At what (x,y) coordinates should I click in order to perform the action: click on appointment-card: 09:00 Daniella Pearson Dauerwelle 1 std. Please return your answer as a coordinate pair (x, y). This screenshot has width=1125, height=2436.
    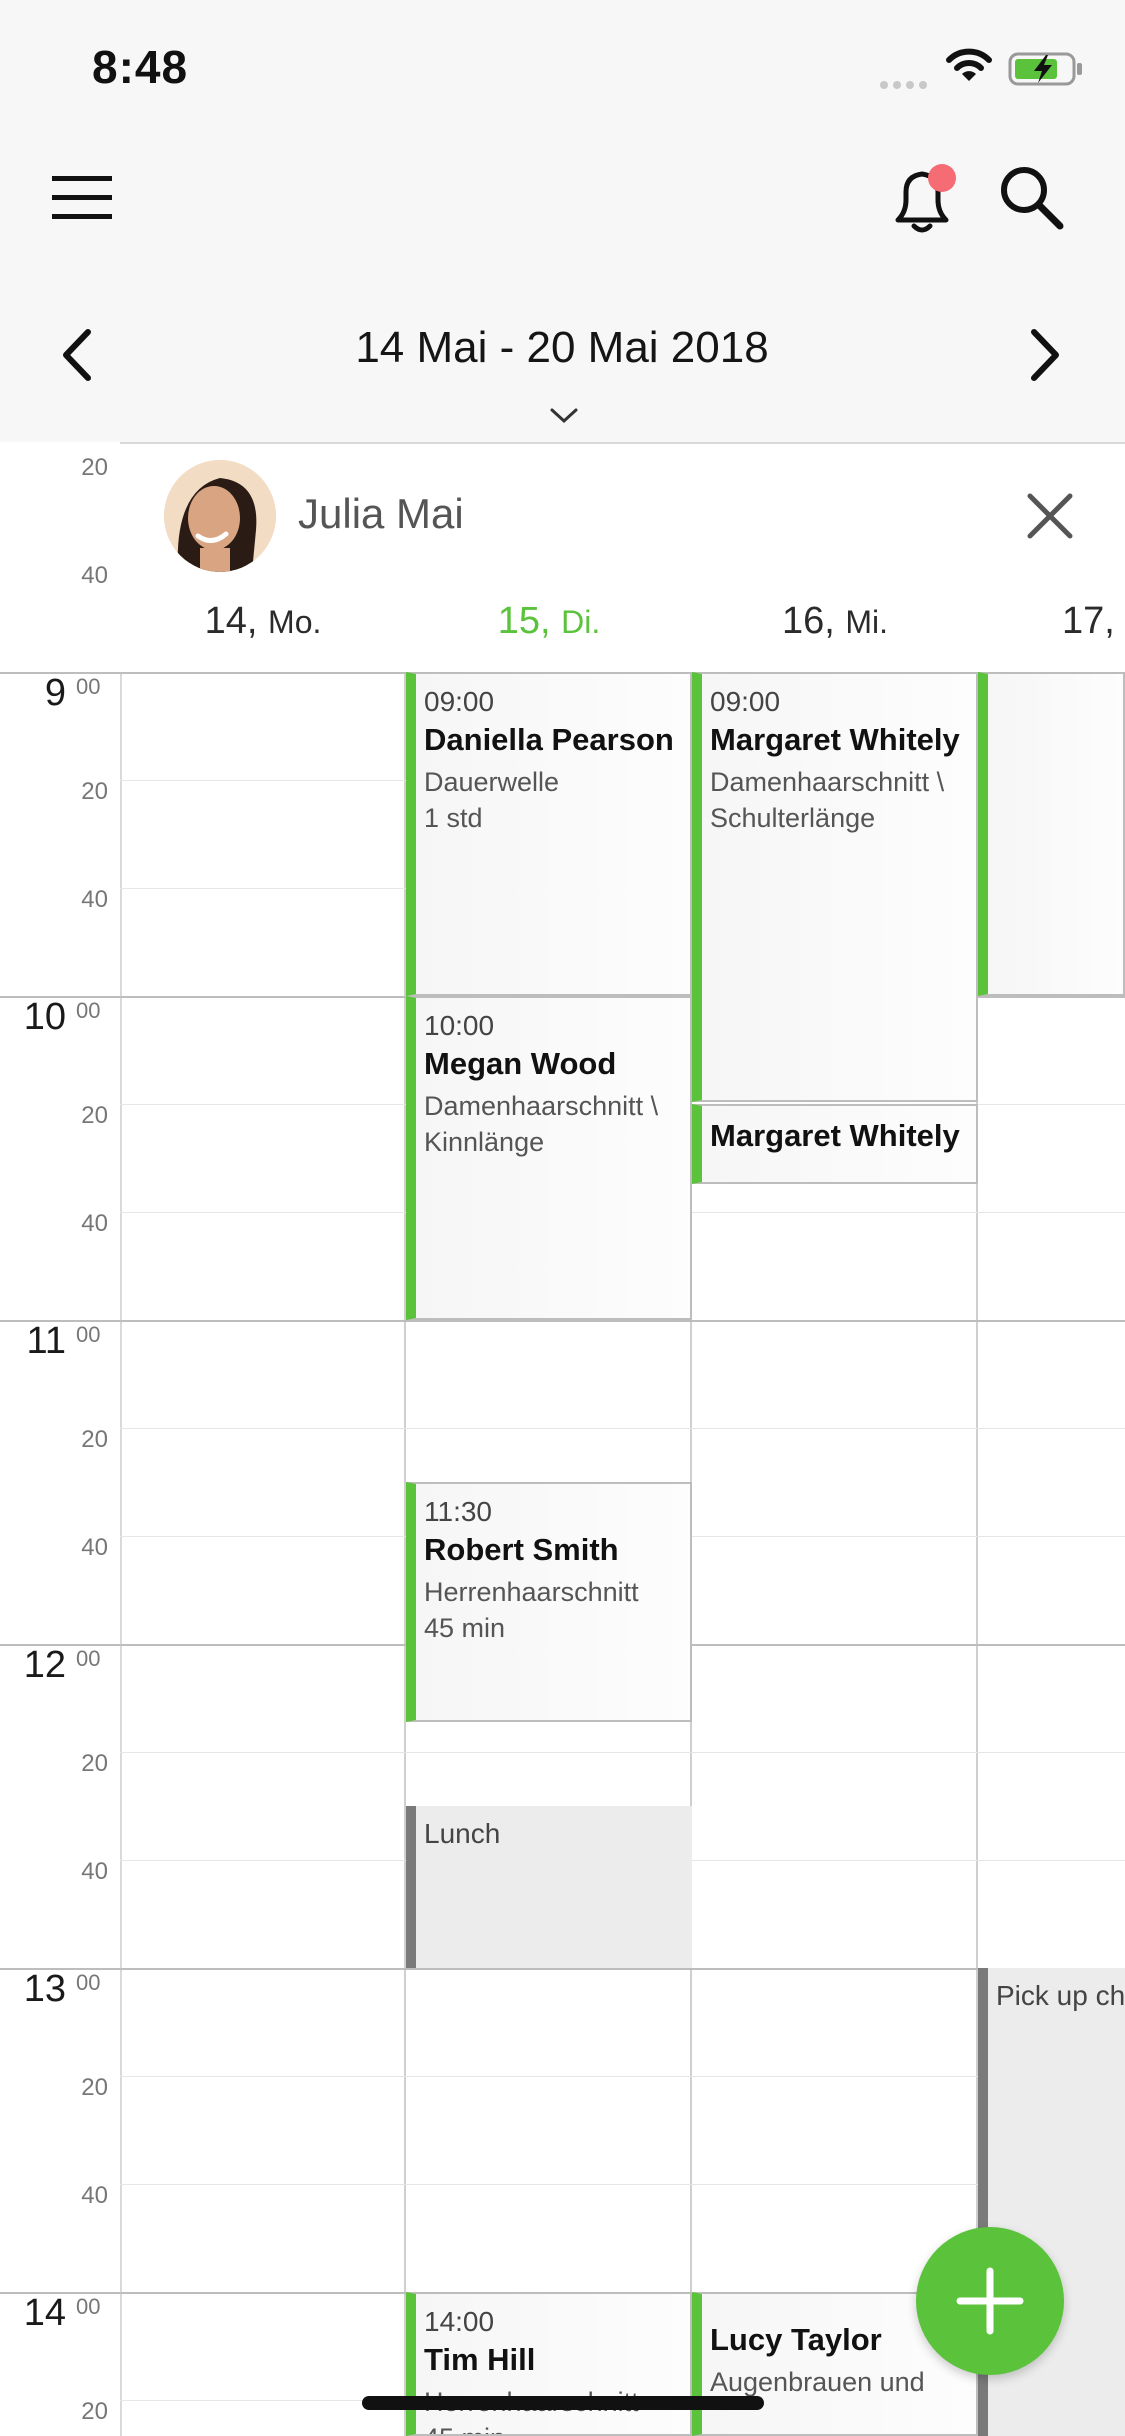
    Looking at the image, I should click on (549, 834).